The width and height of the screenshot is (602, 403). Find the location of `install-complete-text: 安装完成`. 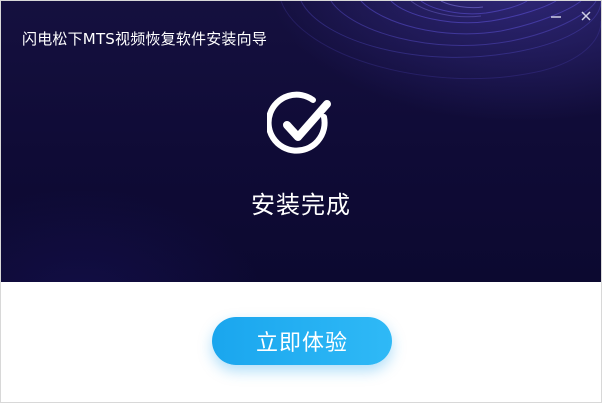

install-complete-text: 安装完成 is located at coordinates (301, 205).